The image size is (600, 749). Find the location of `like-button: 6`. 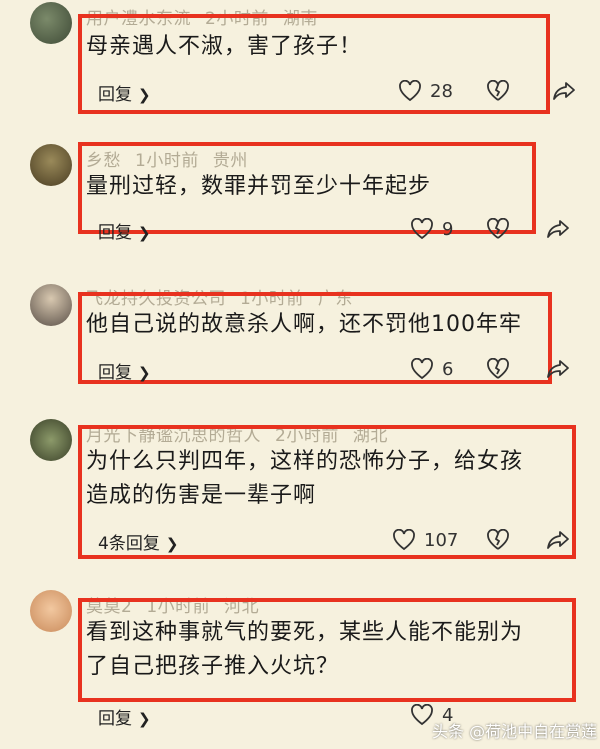

like-button: 6 is located at coordinates (431, 369).